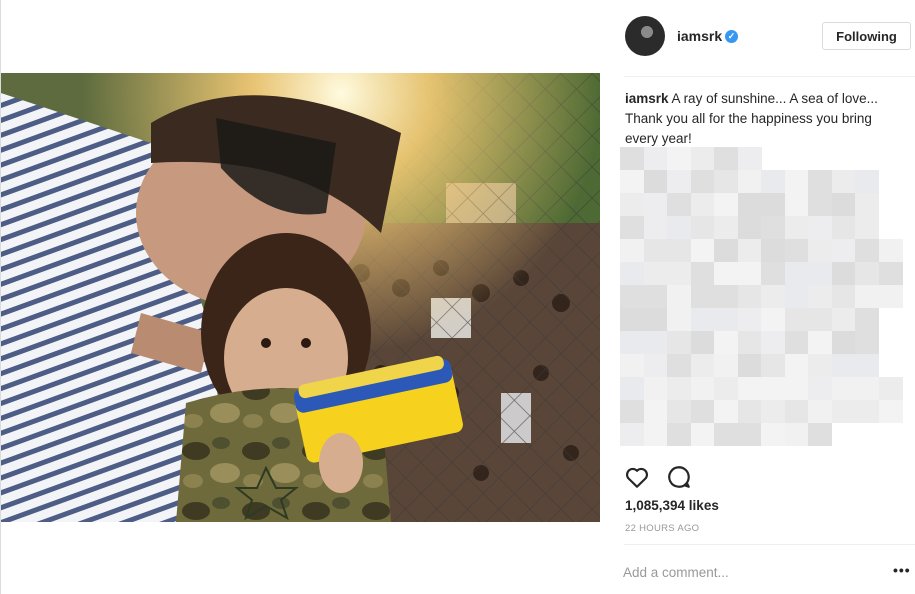 This screenshot has width=915, height=594. I want to click on heart-icon, so click(637, 477).